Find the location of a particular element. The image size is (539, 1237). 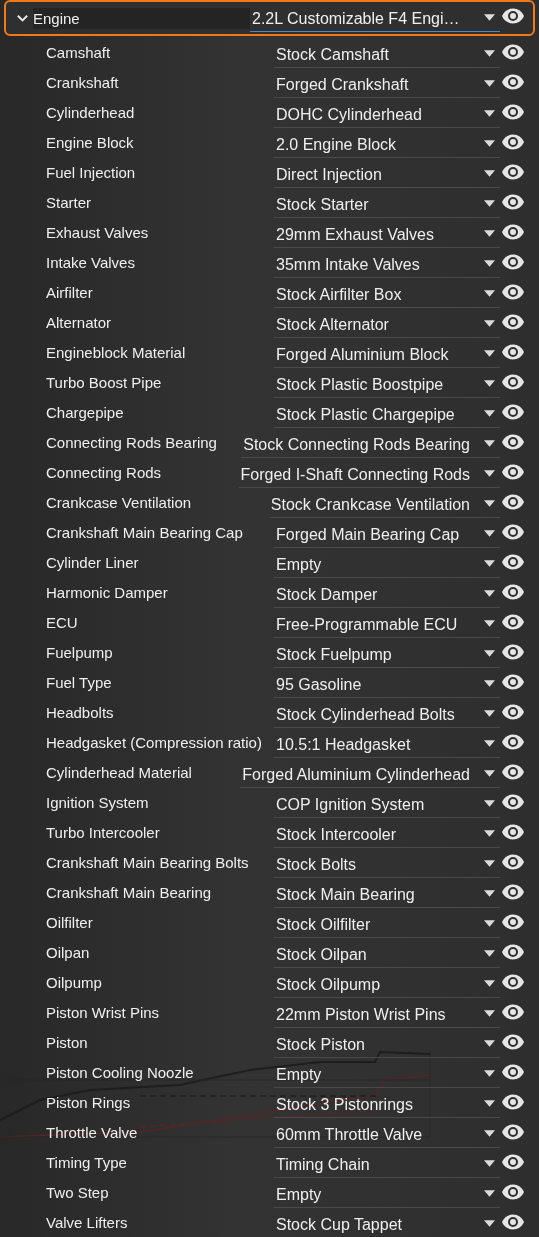

part-label: Throttle Valve is located at coordinates (92, 1132).